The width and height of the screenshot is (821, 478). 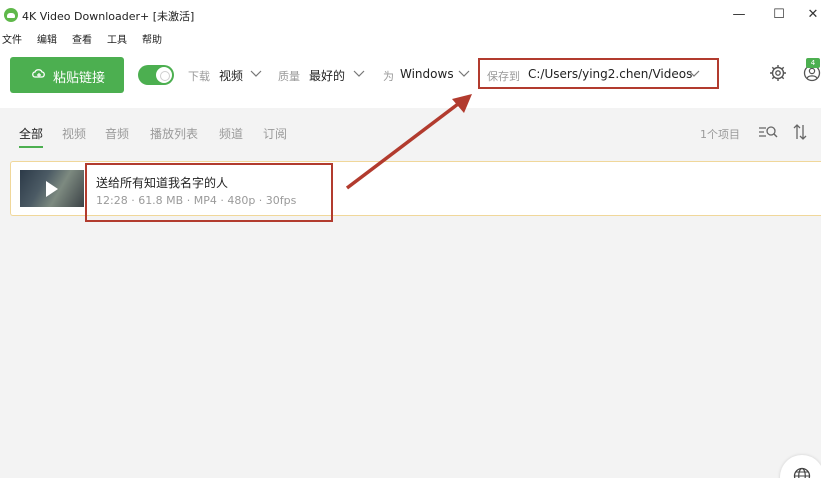 I want to click on search-icon, so click(x=768, y=132).